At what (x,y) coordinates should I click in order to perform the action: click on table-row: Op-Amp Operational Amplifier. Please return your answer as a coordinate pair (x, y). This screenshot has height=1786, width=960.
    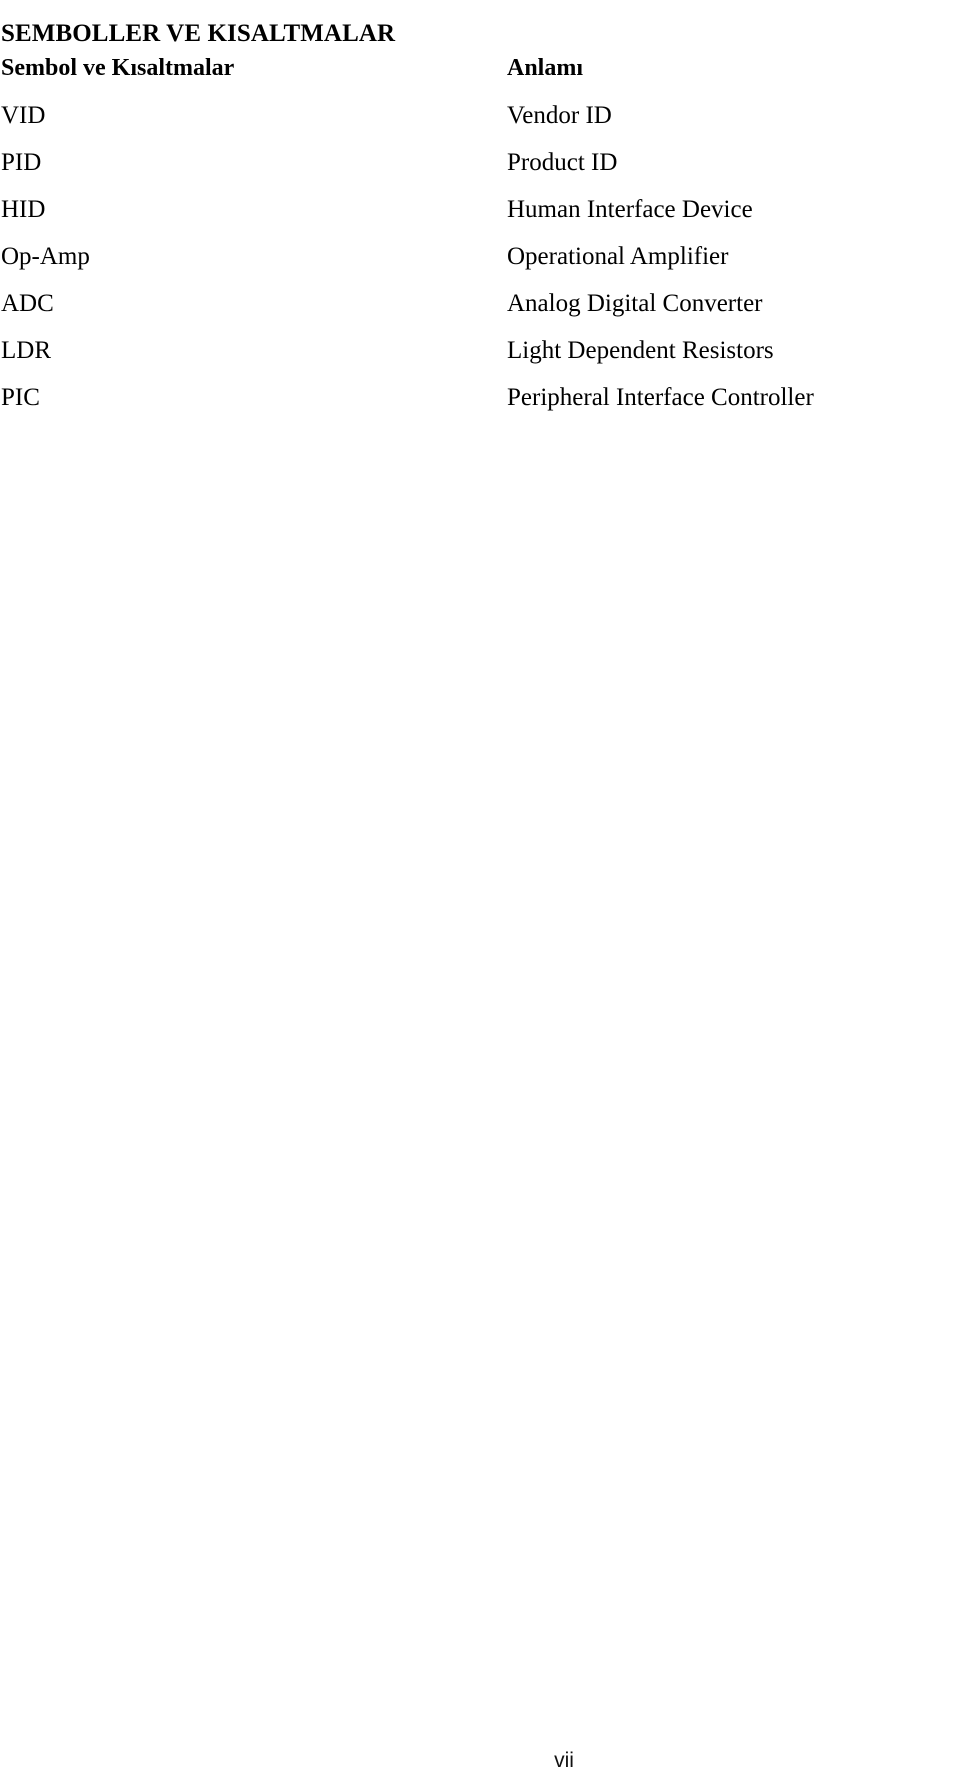
    Looking at the image, I should click on (480, 256).